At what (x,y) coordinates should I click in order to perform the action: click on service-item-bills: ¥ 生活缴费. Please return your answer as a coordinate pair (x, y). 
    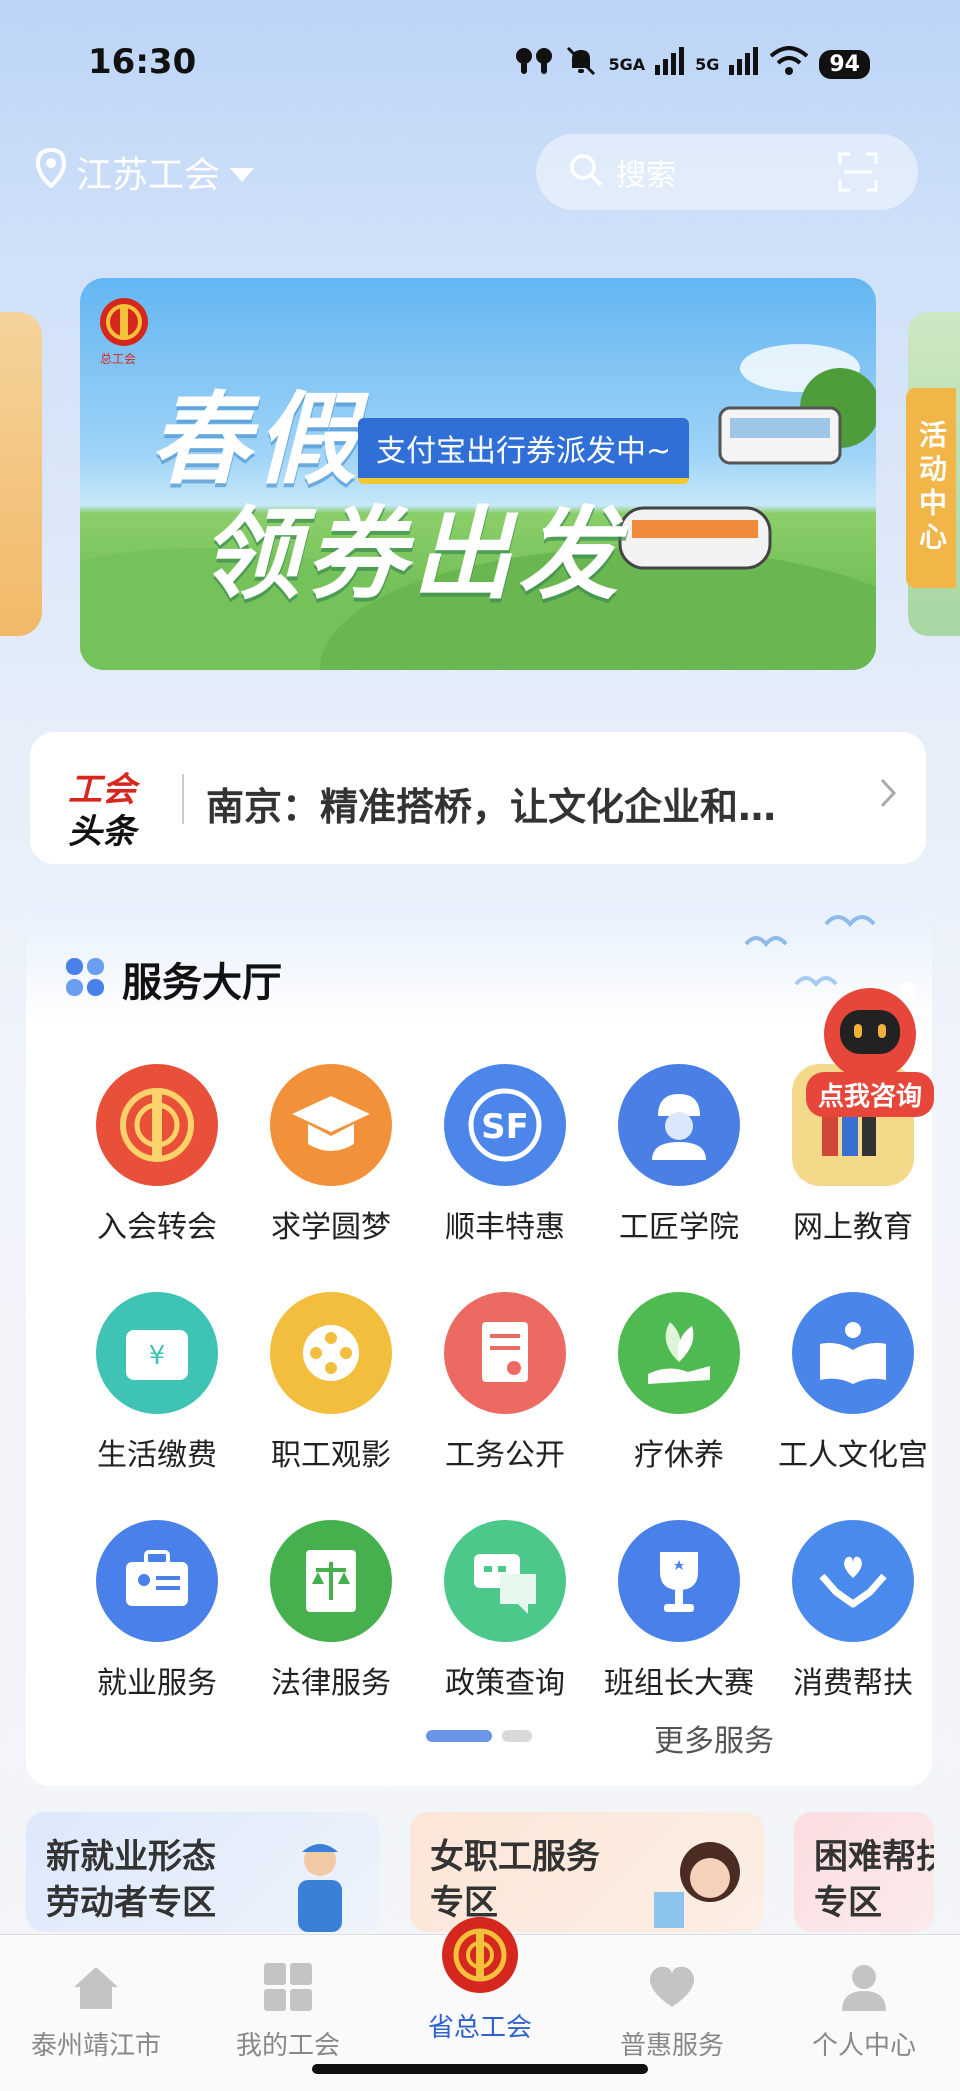
    Looking at the image, I should click on (157, 1383).